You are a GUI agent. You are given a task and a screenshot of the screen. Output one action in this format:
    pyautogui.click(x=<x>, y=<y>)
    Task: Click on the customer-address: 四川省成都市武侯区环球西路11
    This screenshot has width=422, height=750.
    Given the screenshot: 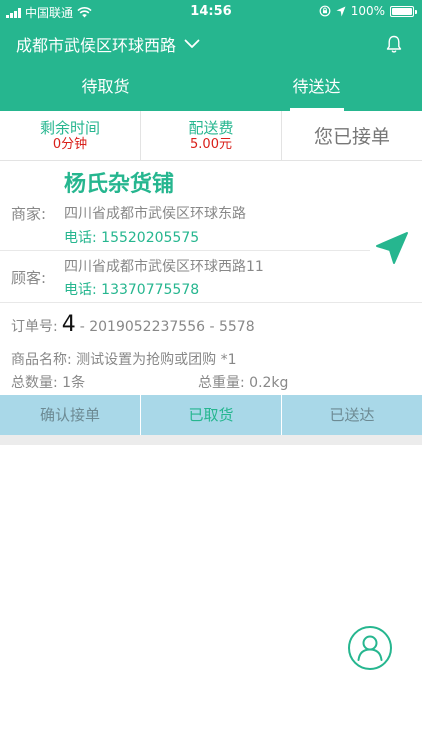 What is the action you would take?
    pyautogui.click(x=164, y=267)
    